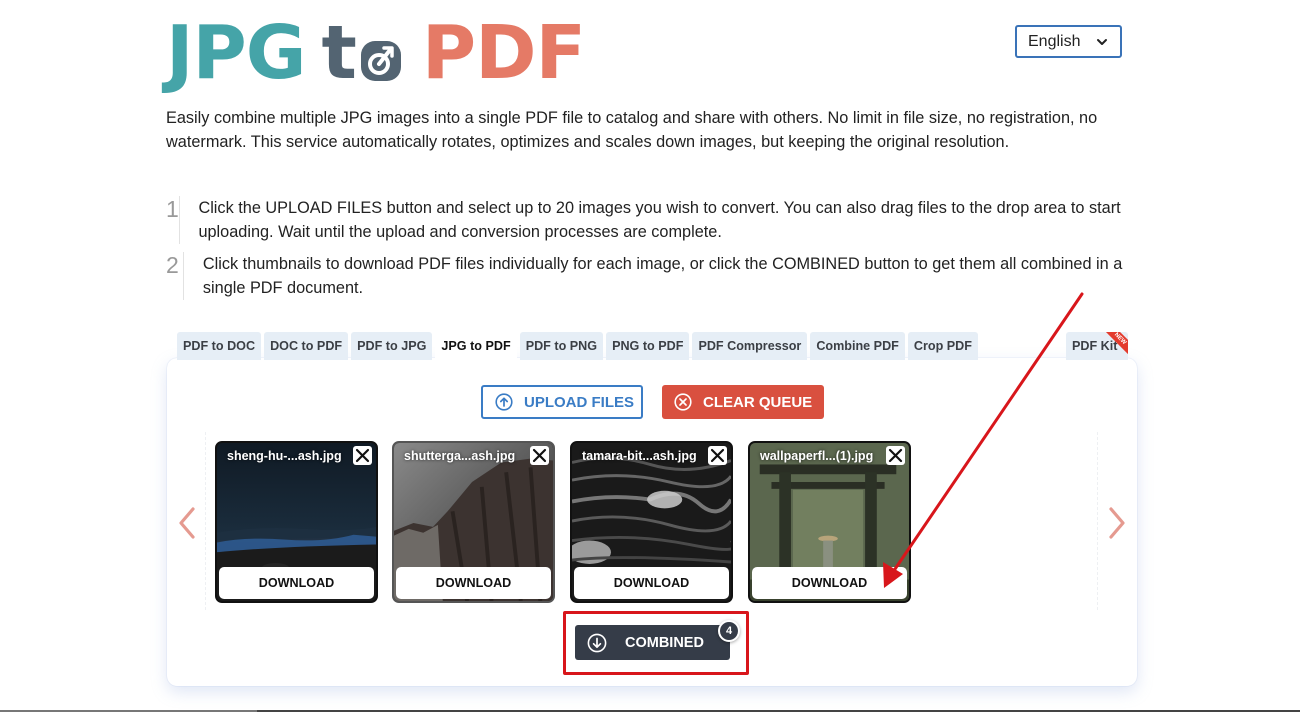  I want to click on file-name: shutterga...ash.jpg, so click(460, 456).